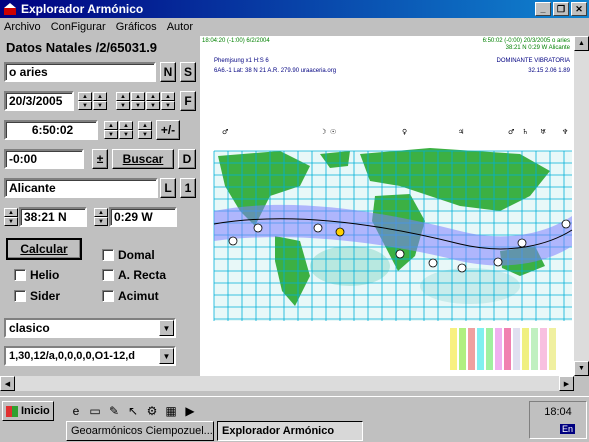  Describe the element at coordinates (44, 249) in the screenshot. I see `calcular-button: Calcular` at that location.